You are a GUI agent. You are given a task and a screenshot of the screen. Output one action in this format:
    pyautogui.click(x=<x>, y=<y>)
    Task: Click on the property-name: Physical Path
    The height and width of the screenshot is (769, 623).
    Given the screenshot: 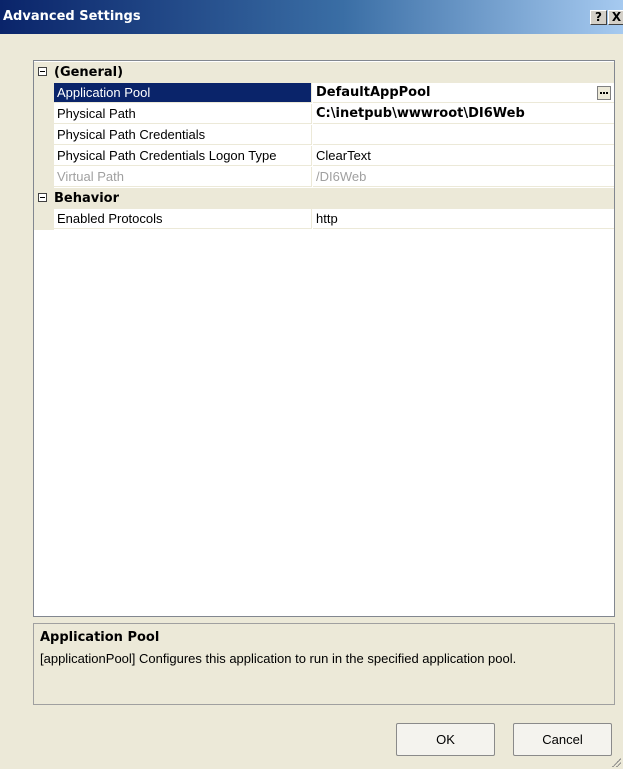 What is the action you would take?
    pyautogui.click(x=183, y=114)
    